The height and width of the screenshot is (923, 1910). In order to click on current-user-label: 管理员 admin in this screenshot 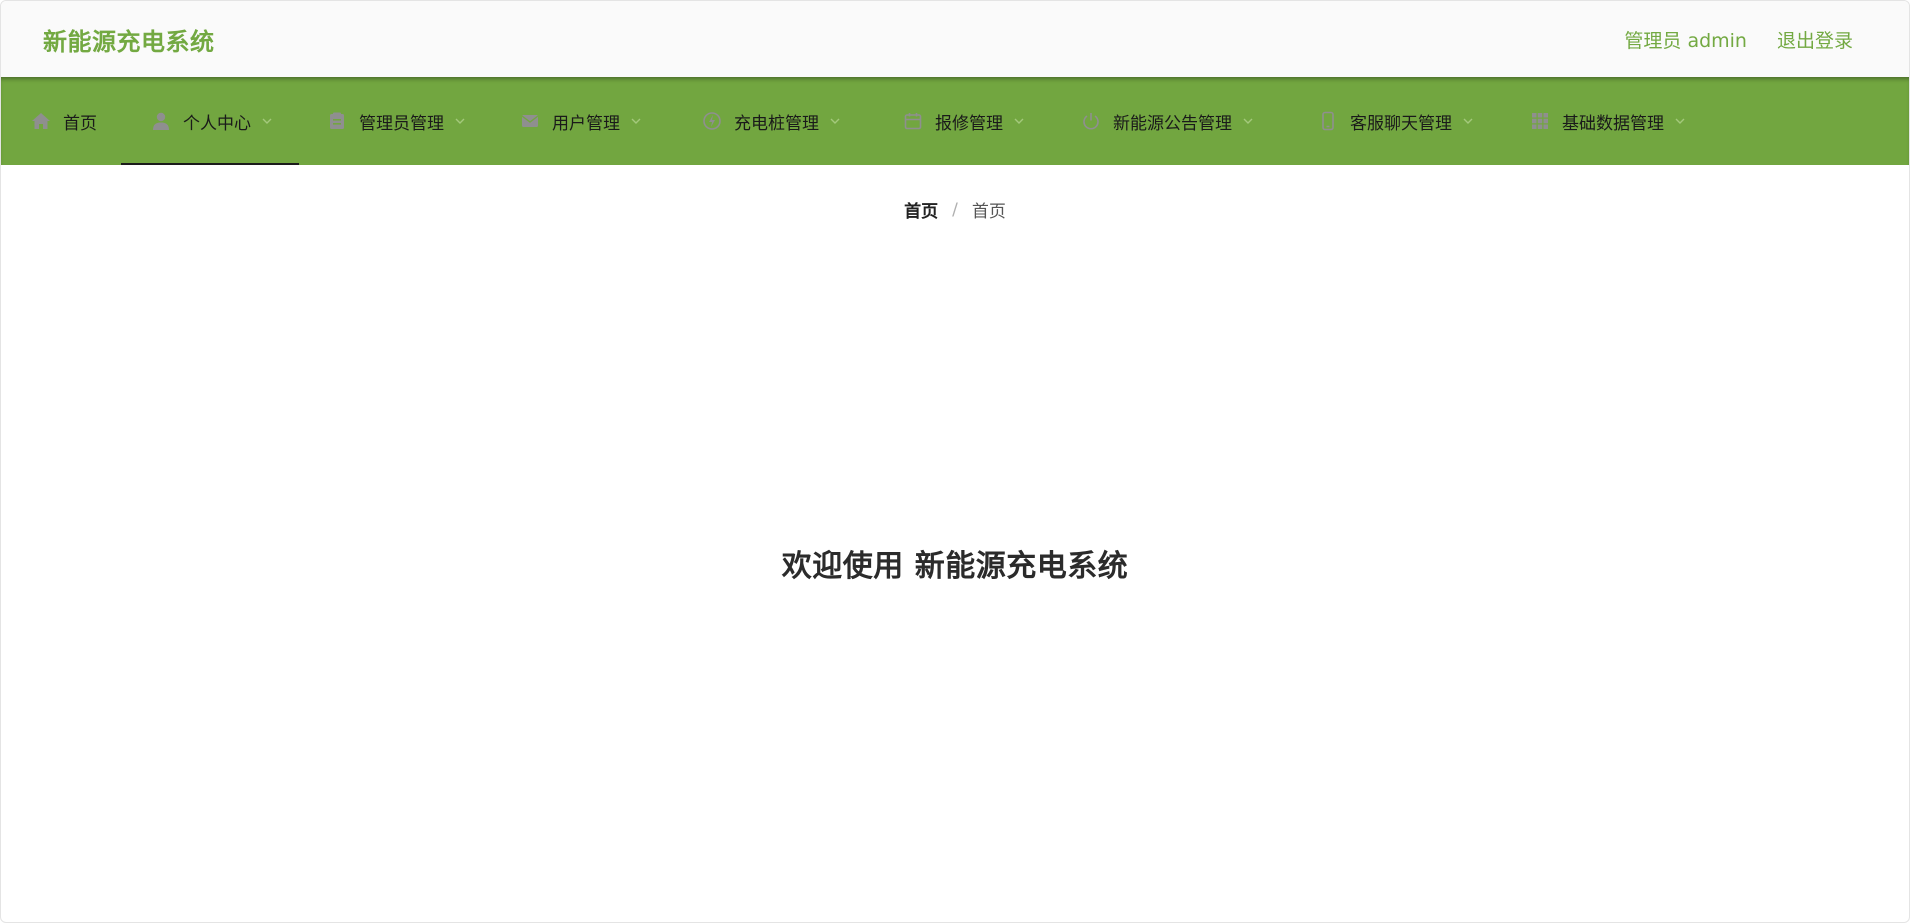, I will do `click(1685, 39)`.